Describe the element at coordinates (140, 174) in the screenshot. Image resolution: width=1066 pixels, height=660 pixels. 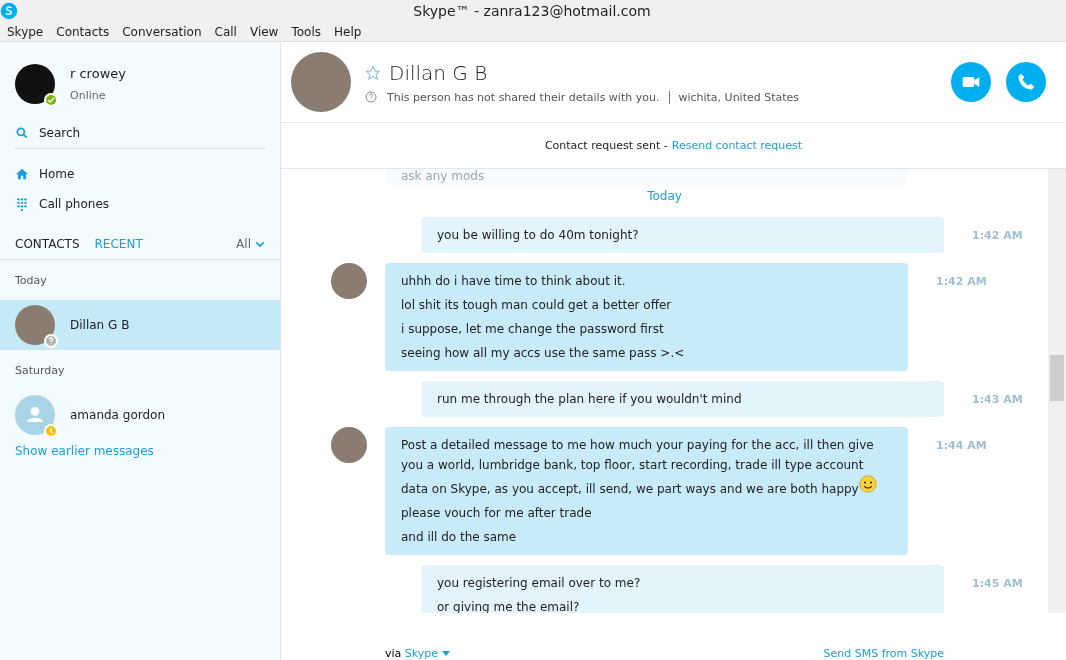
I see `nav-item: Home` at that location.